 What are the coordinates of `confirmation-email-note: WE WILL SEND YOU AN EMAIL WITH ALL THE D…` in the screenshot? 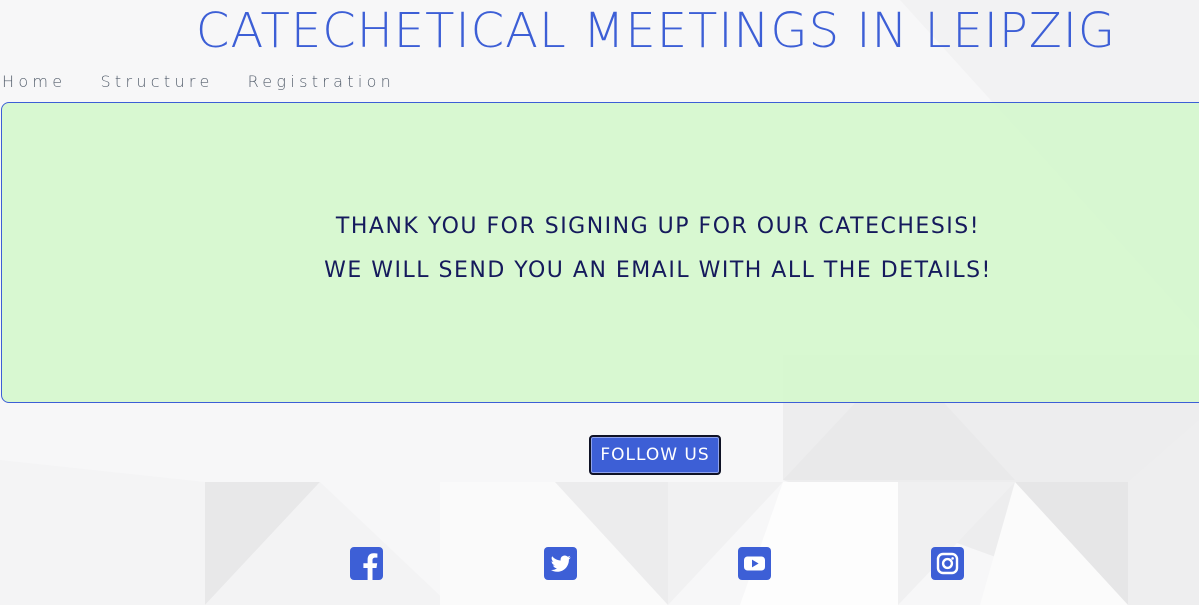 It's located at (658, 270).